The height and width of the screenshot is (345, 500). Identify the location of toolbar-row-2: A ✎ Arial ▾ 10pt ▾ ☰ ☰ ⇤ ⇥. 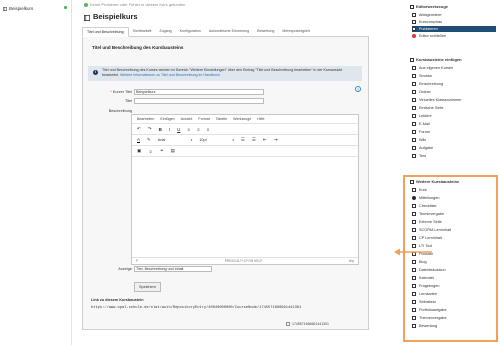
(245, 140).